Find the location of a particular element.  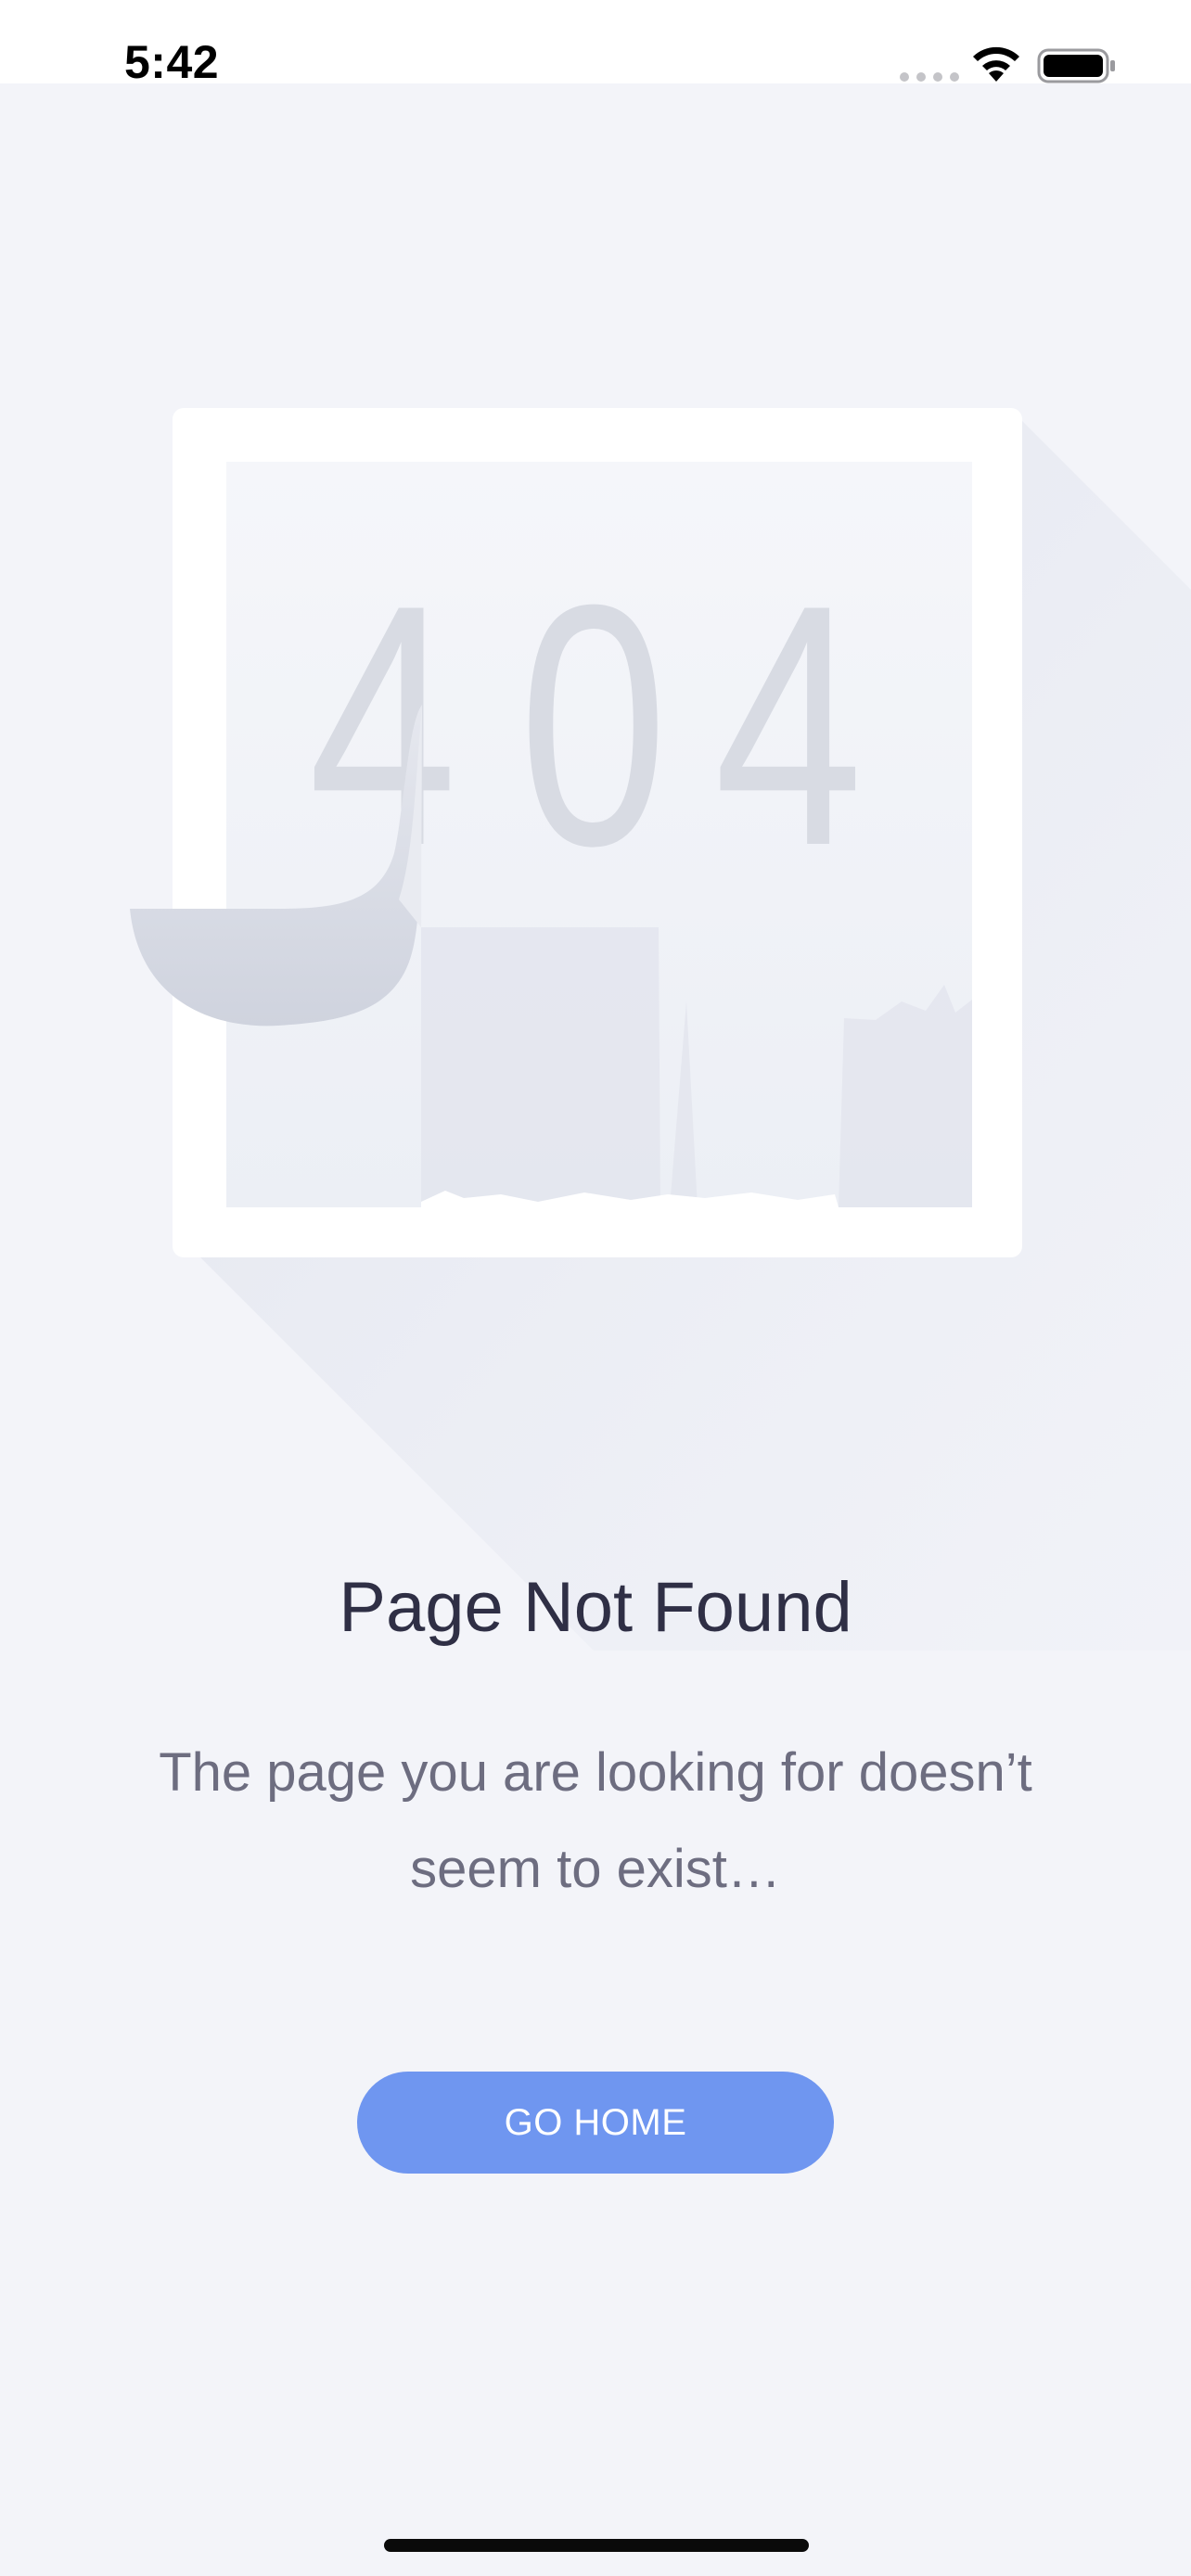

page-title: Page Not Found is located at coordinates (595, 1607).